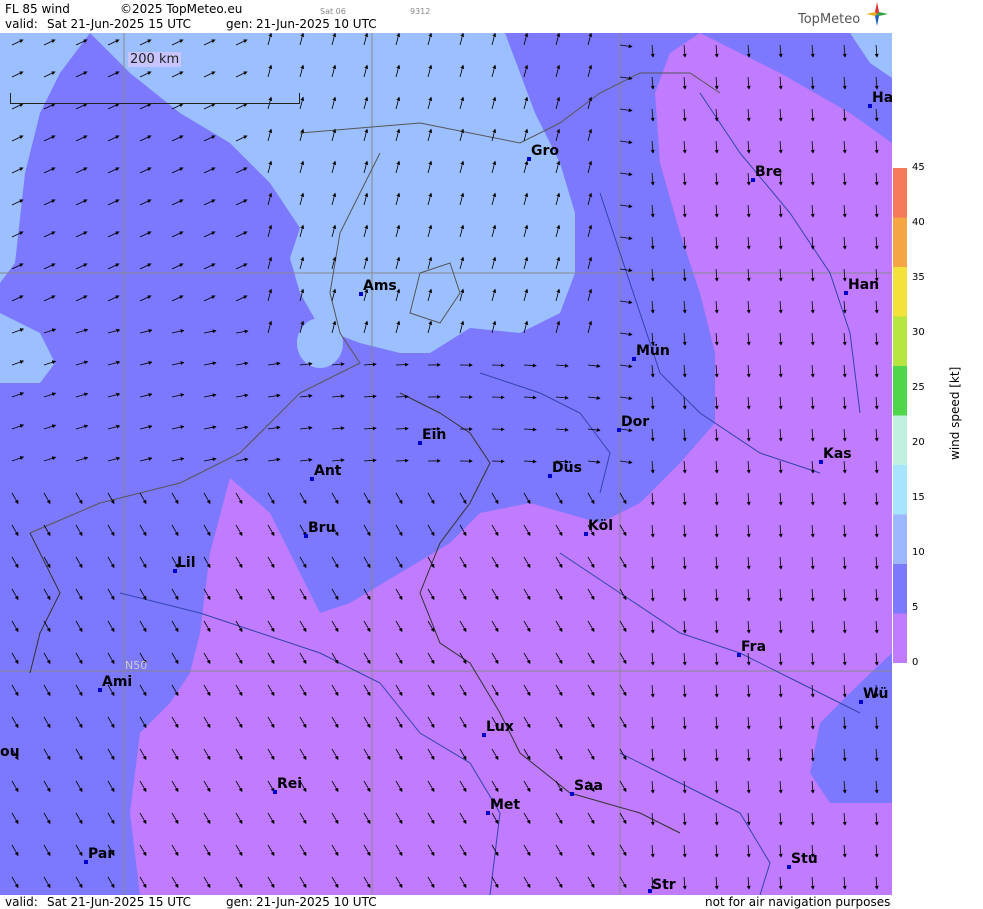  What do you see at coordinates (955, 413) in the screenshot?
I see `colorbar-title: wind speed [kt]` at bounding box center [955, 413].